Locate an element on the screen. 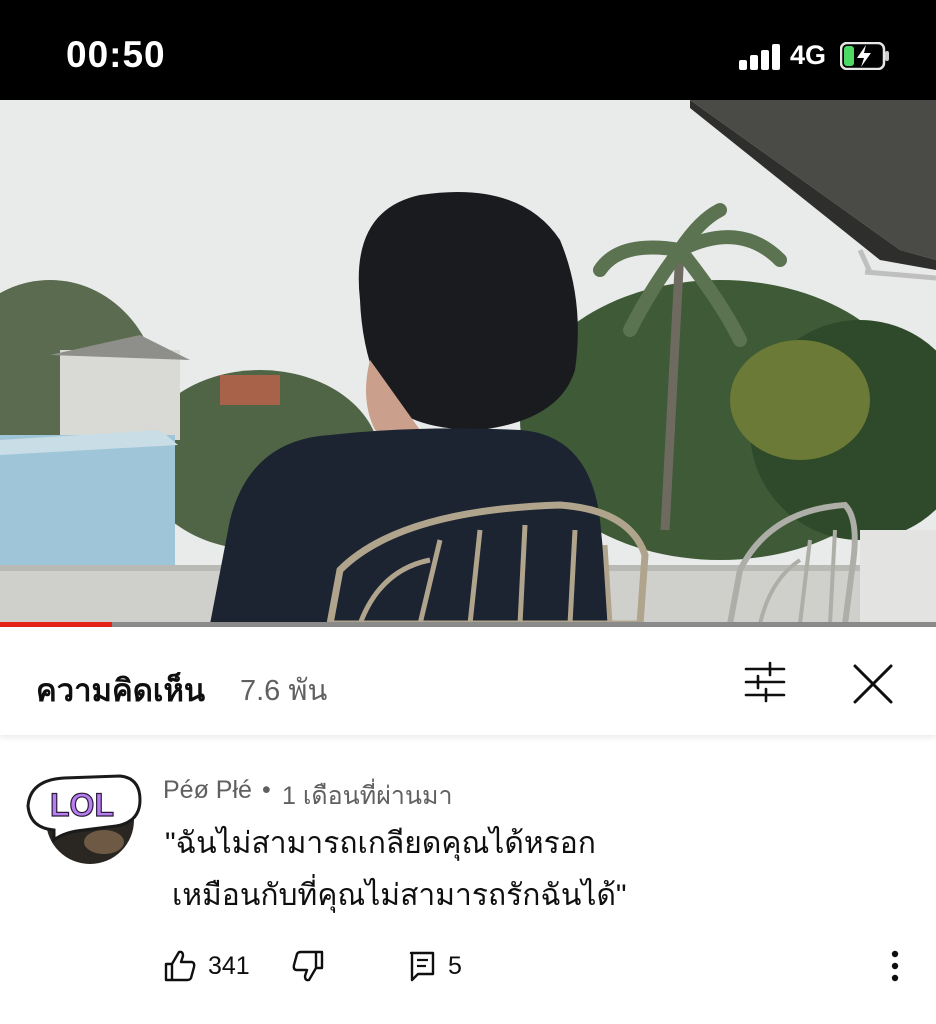  comment-text-line-2: เหมือนกับที่คุณไม่สามารถรักฉันได้" is located at coordinates (399, 895).